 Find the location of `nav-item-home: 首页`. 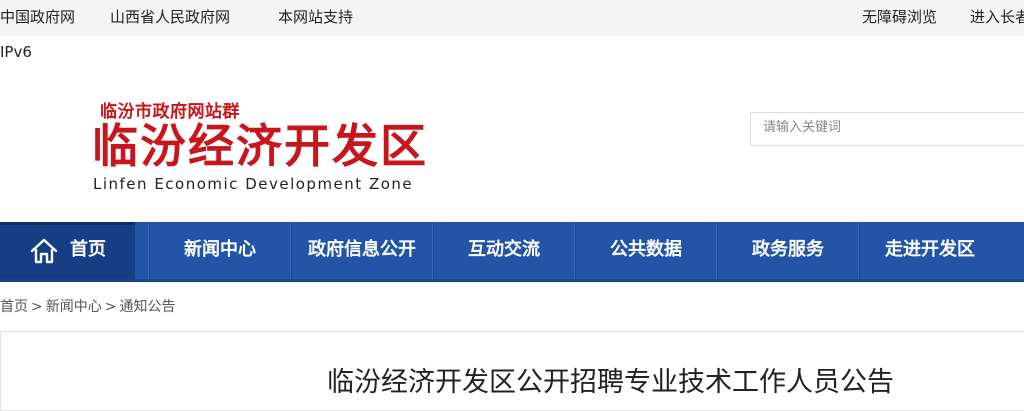

nav-item-home: 首页 is located at coordinates (67, 250).